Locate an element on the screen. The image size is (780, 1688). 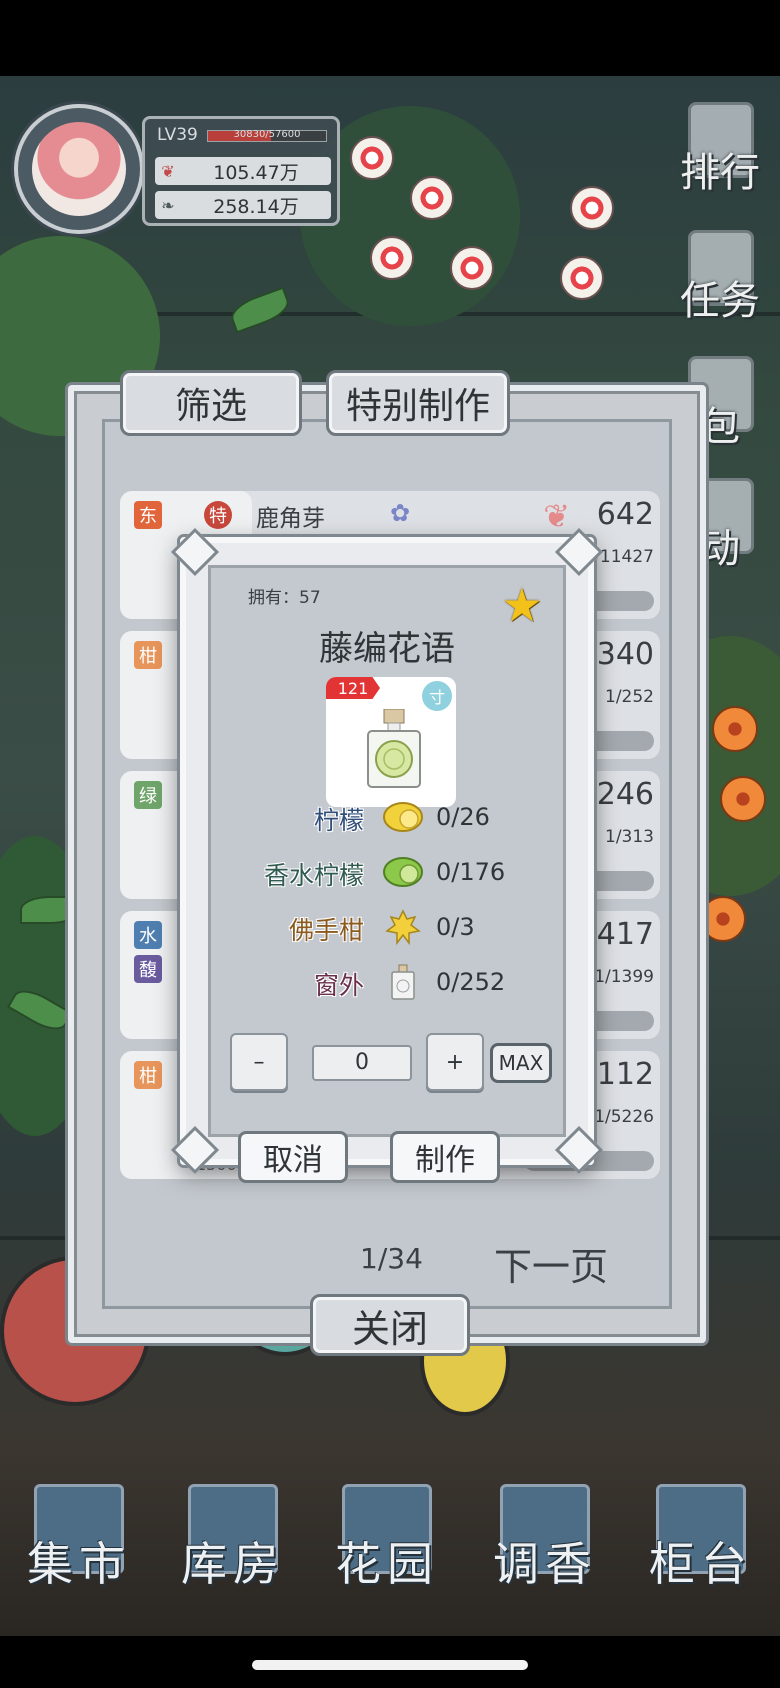
nav-label: 花园 is located at coordinates (387, 1564).